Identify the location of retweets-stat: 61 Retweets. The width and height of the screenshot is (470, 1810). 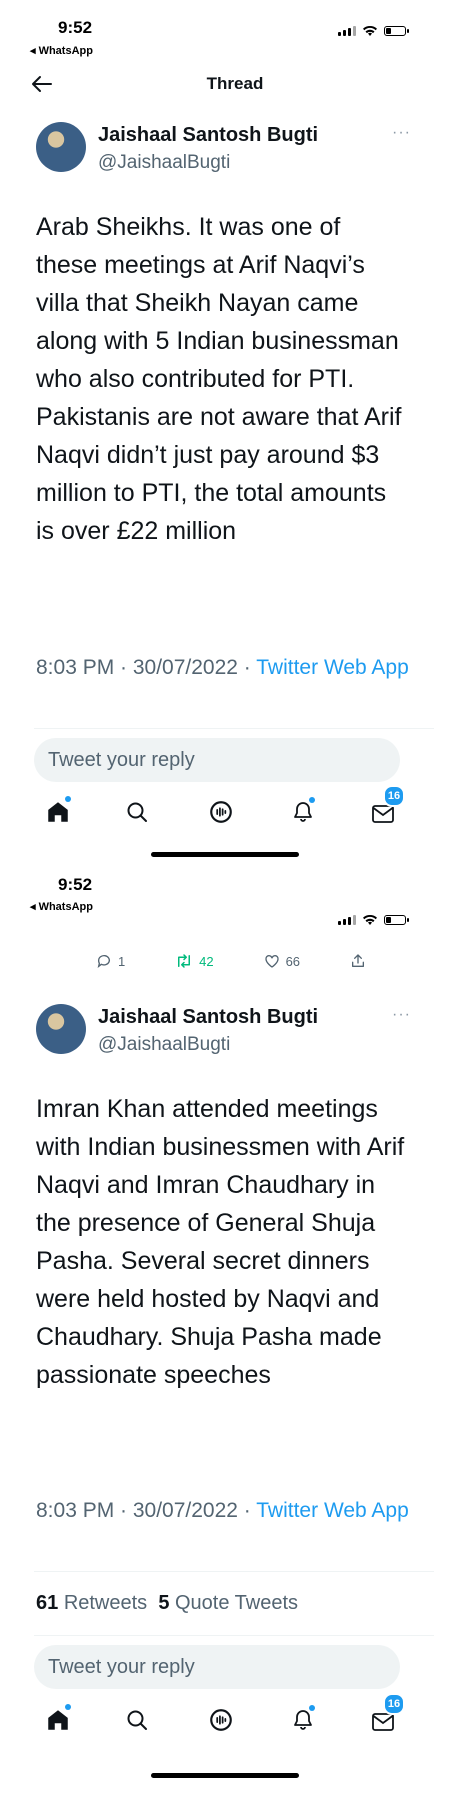
(91, 1603).